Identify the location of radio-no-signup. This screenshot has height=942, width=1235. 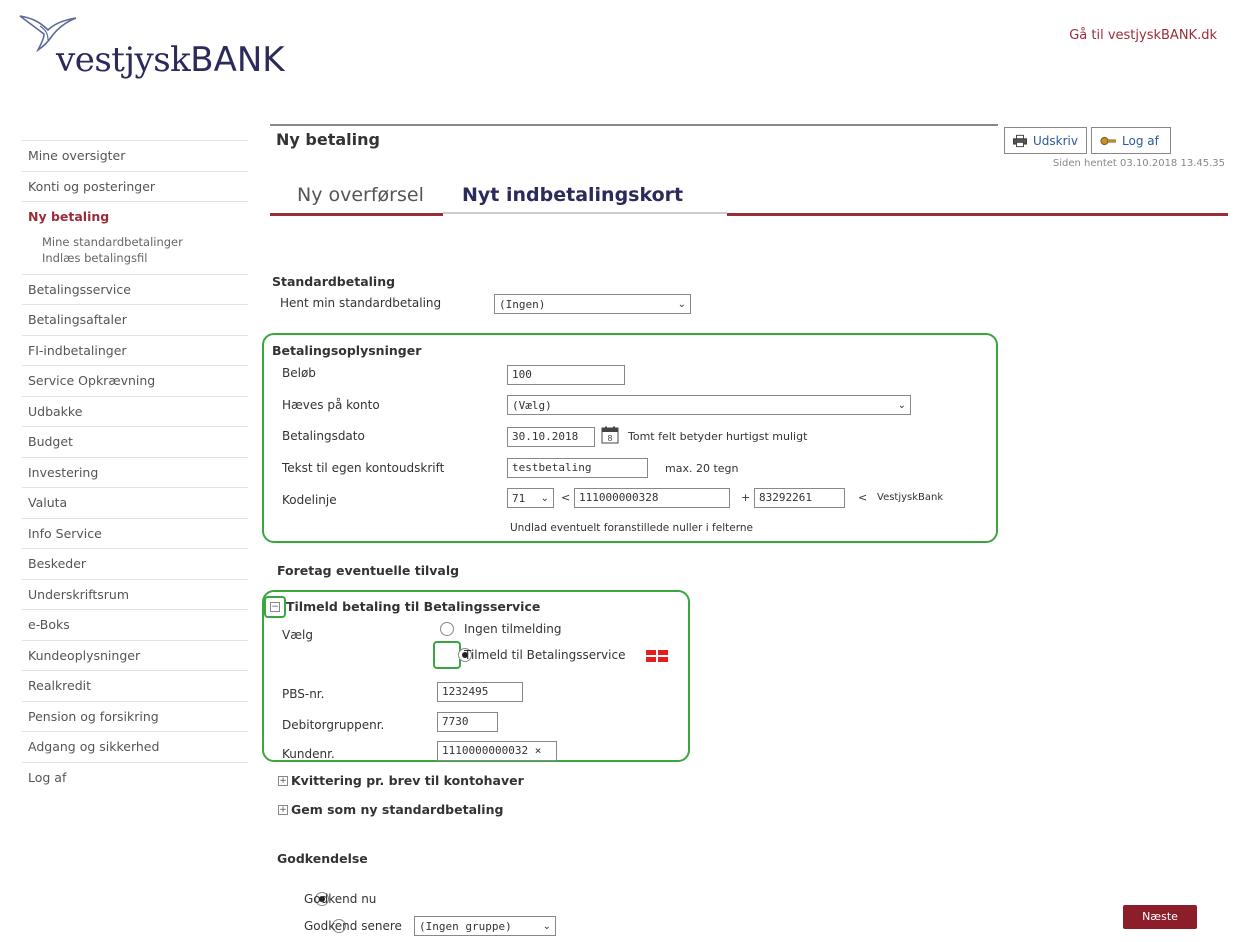
(447, 629).